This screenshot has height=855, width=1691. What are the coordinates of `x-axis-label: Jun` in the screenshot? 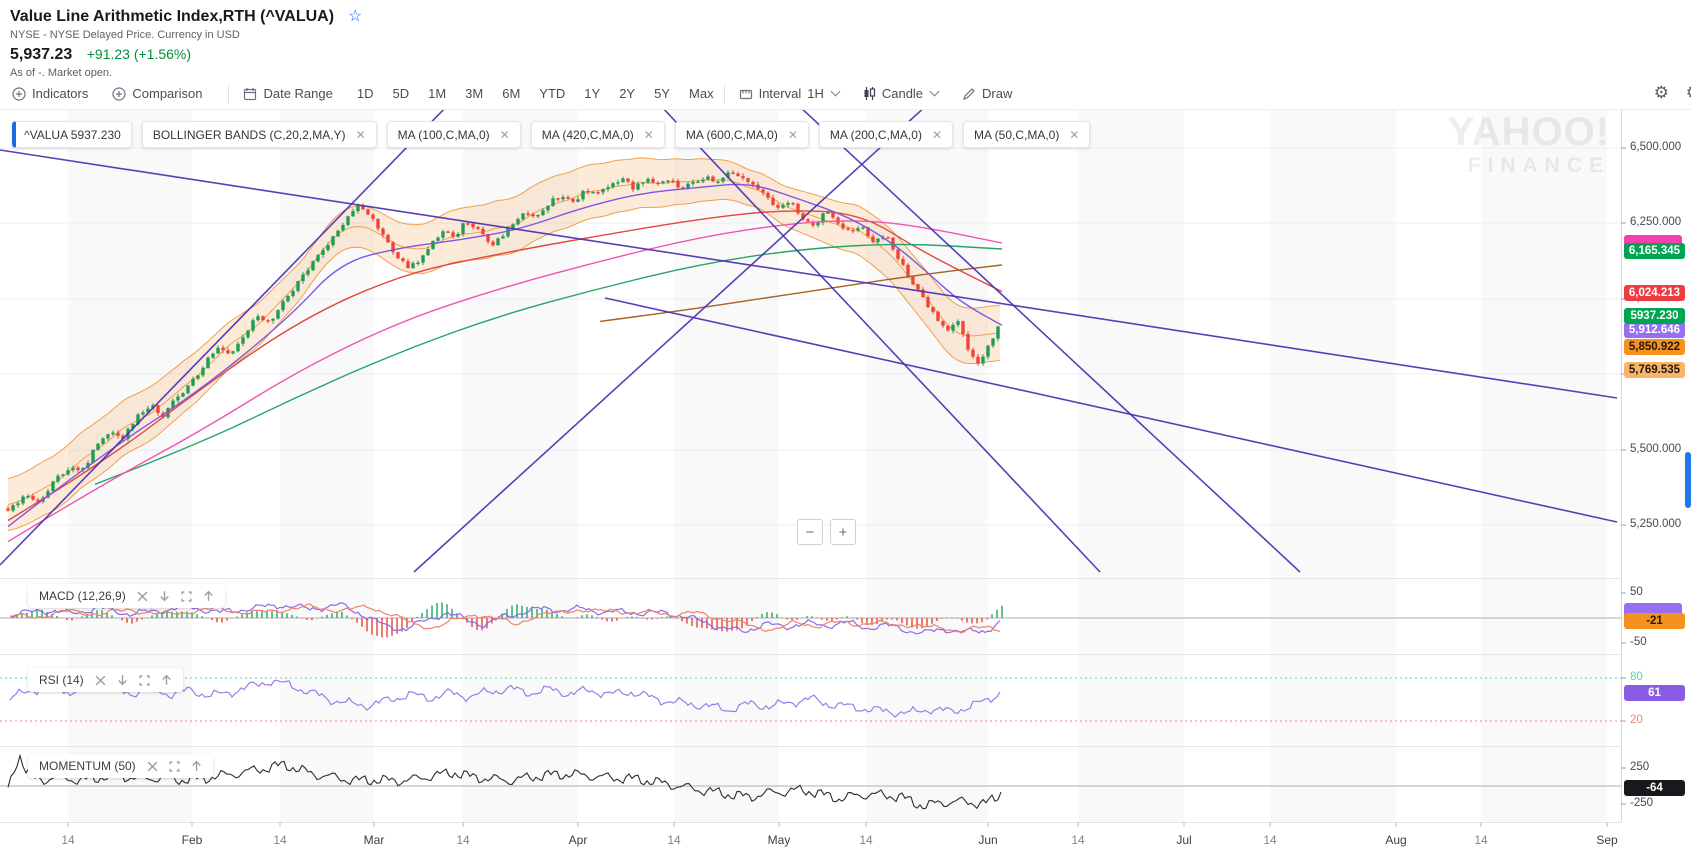 It's located at (988, 840).